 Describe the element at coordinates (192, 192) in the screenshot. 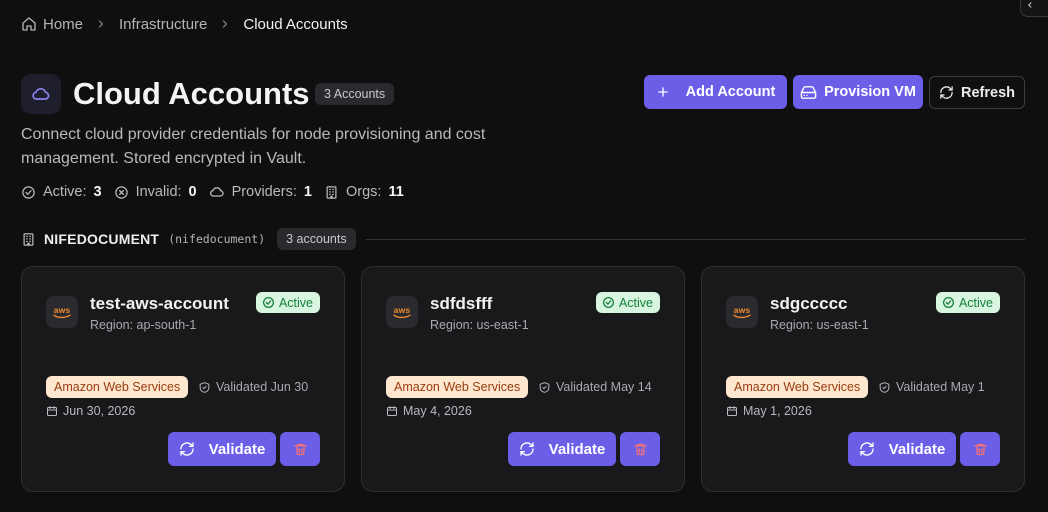

I see `stat-value: 0` at that location.